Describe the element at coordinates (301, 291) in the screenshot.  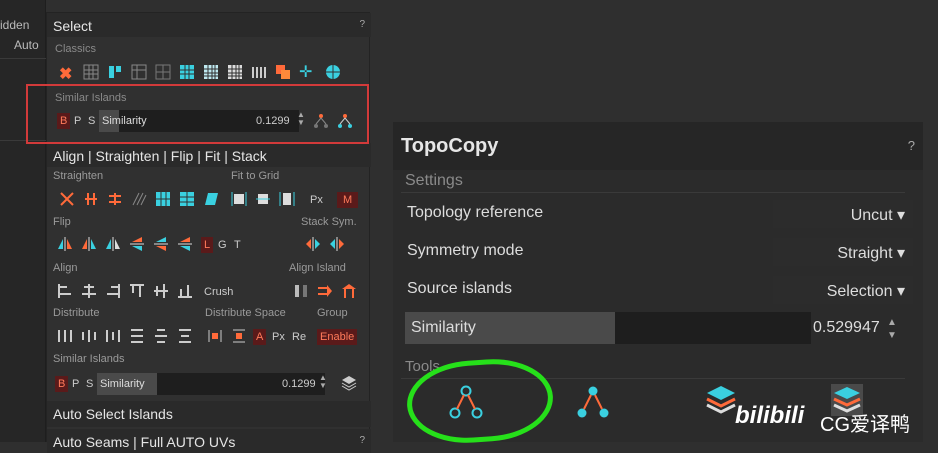
I see `align-island-icon` at that location.